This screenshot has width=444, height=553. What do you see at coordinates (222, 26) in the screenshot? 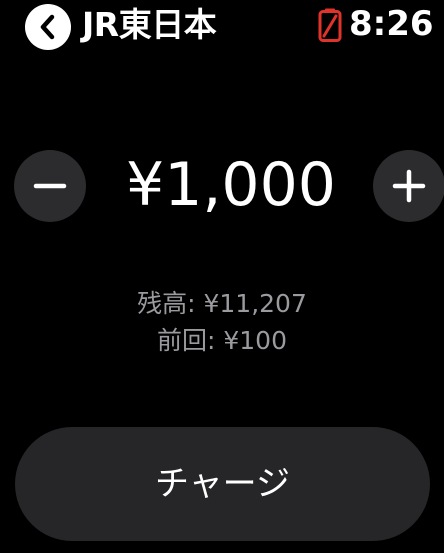
I see `status-bar: JR東日本 8:26` at bounding box center [222, 26].